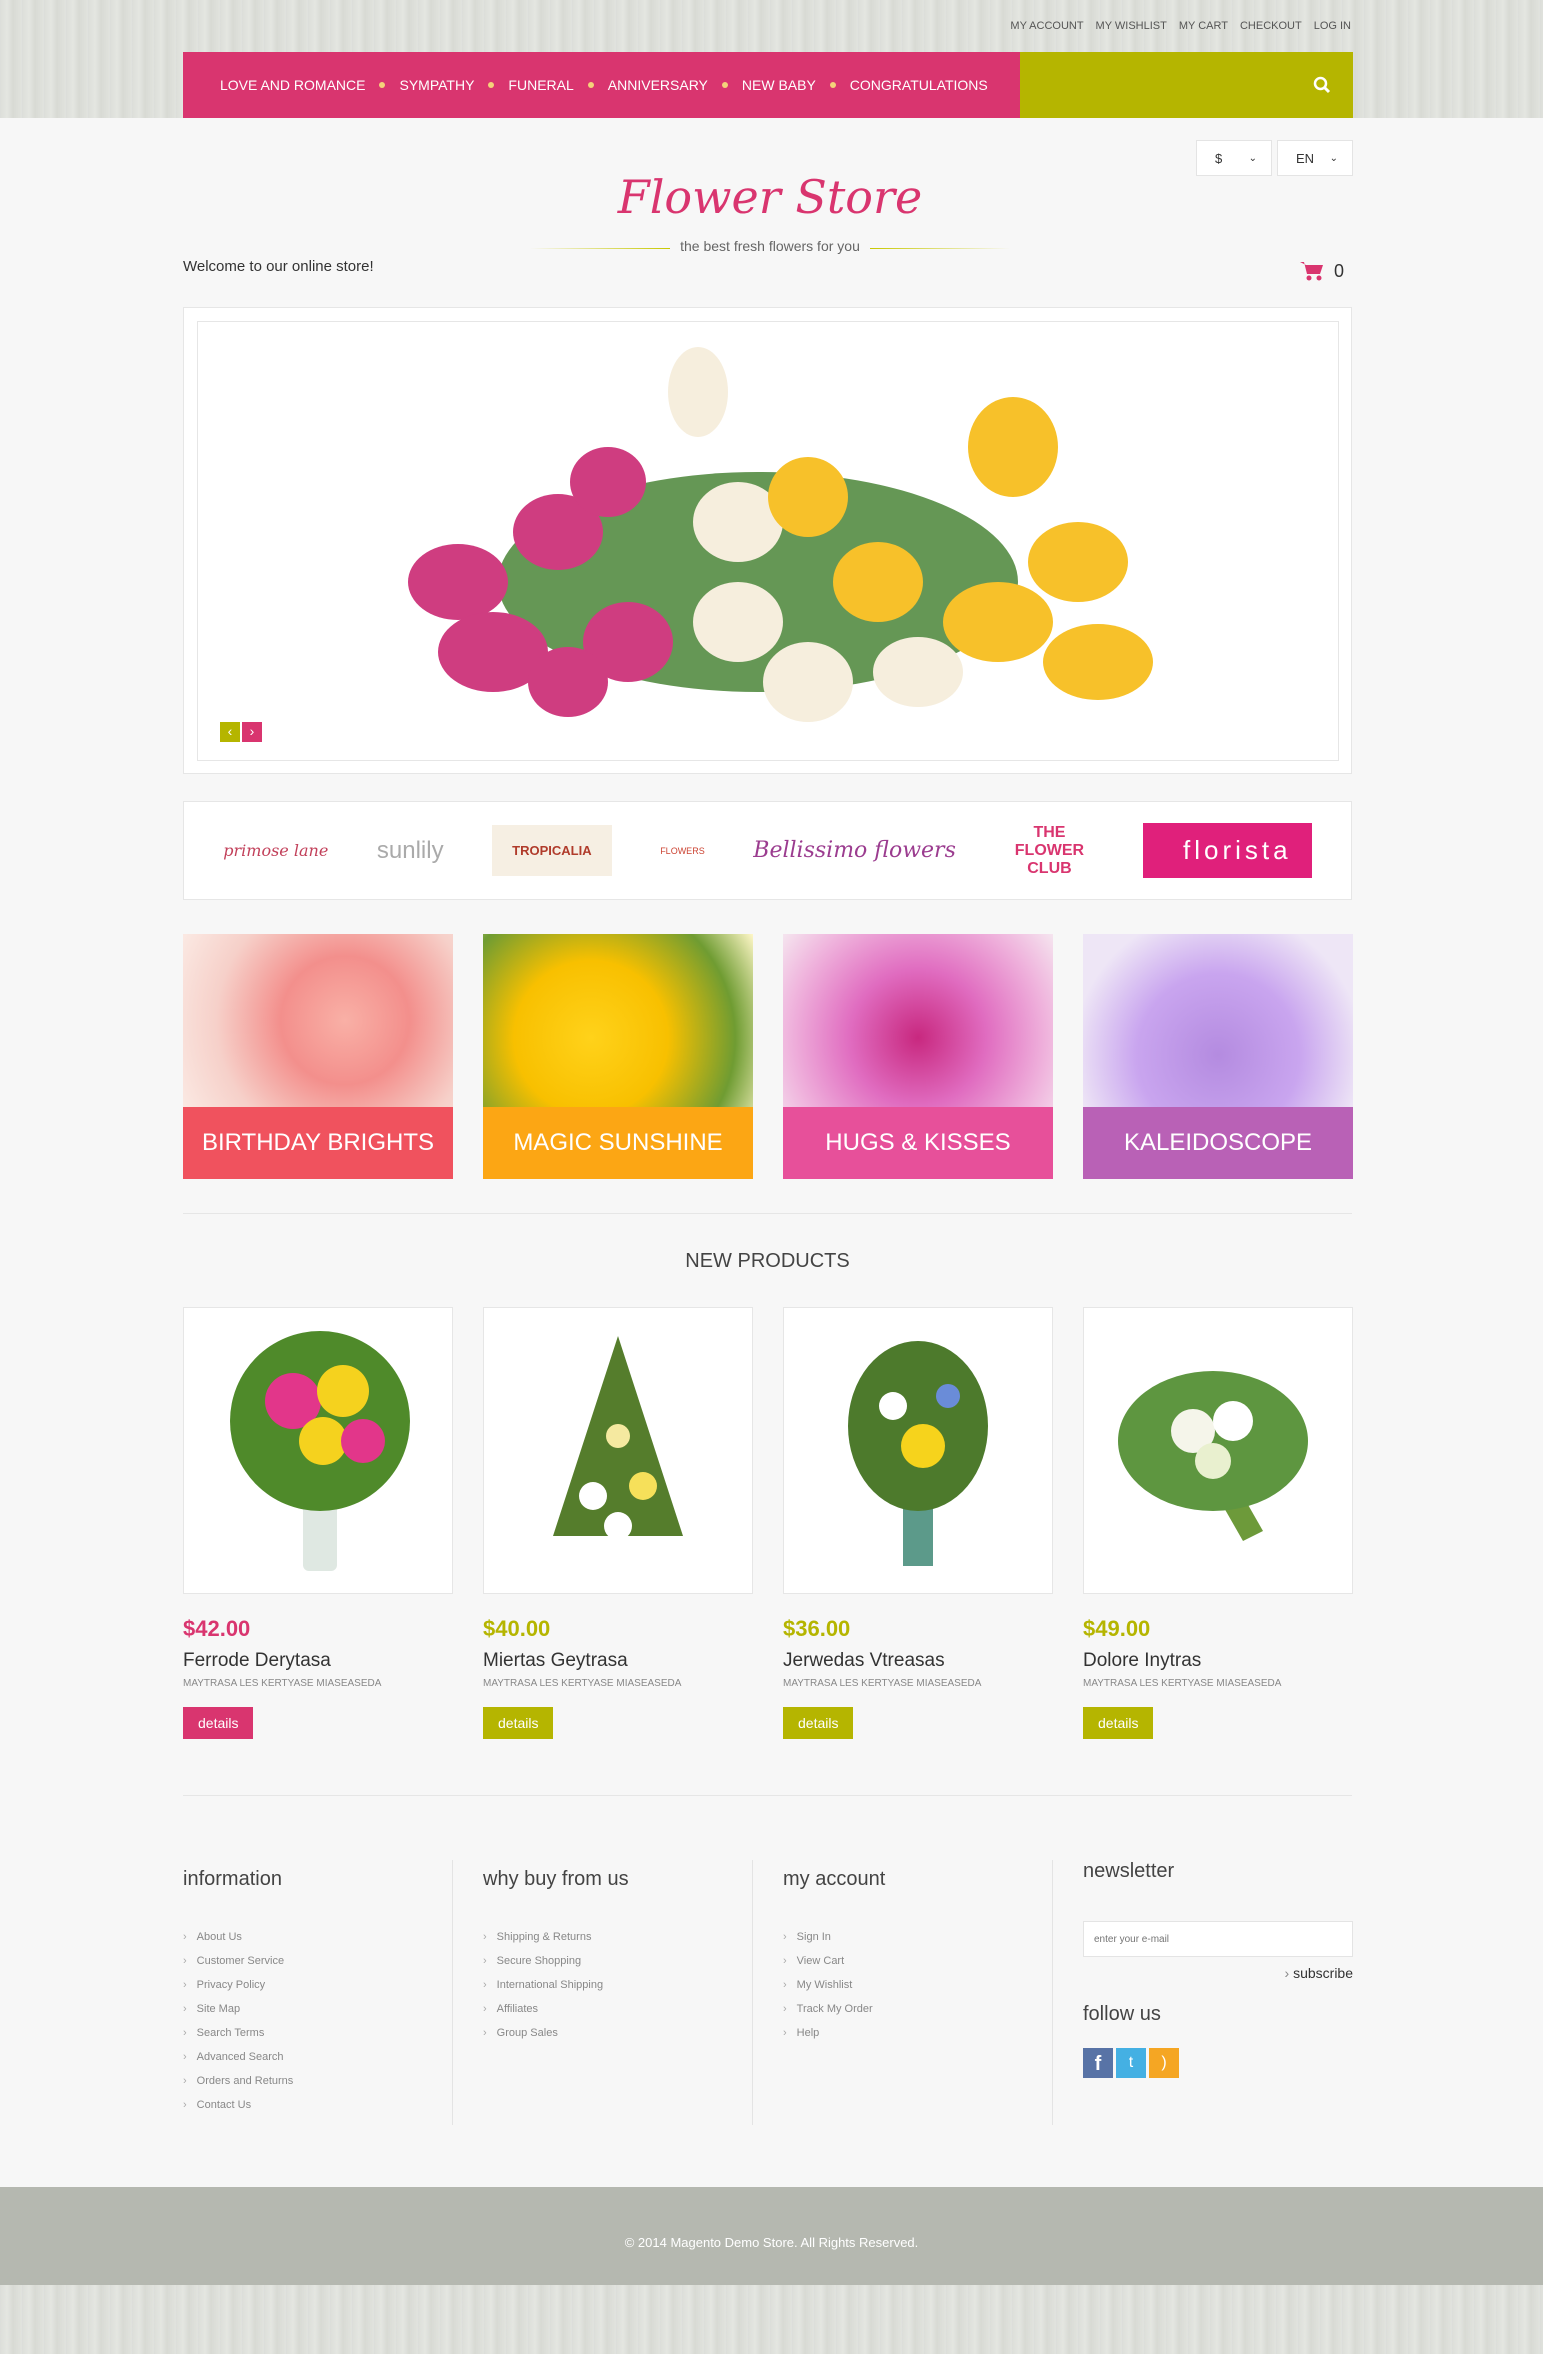  I want to click on nav-funeral: FUNERAL, so click(540, 85).